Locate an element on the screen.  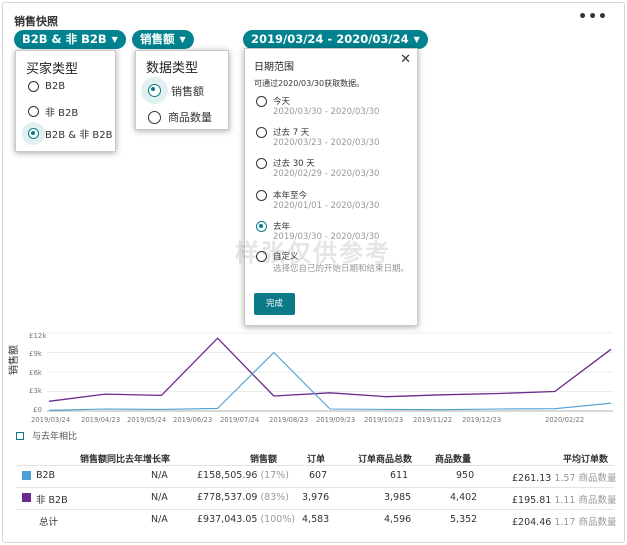
sales-percent: (100%) is located at coordinates (278, 519).